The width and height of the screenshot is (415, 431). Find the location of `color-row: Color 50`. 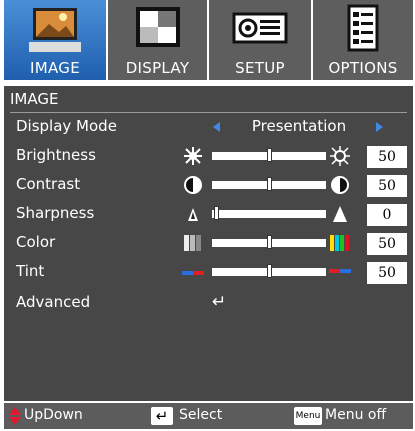

color-row: Color 50 is located at coordinates (208, 244).